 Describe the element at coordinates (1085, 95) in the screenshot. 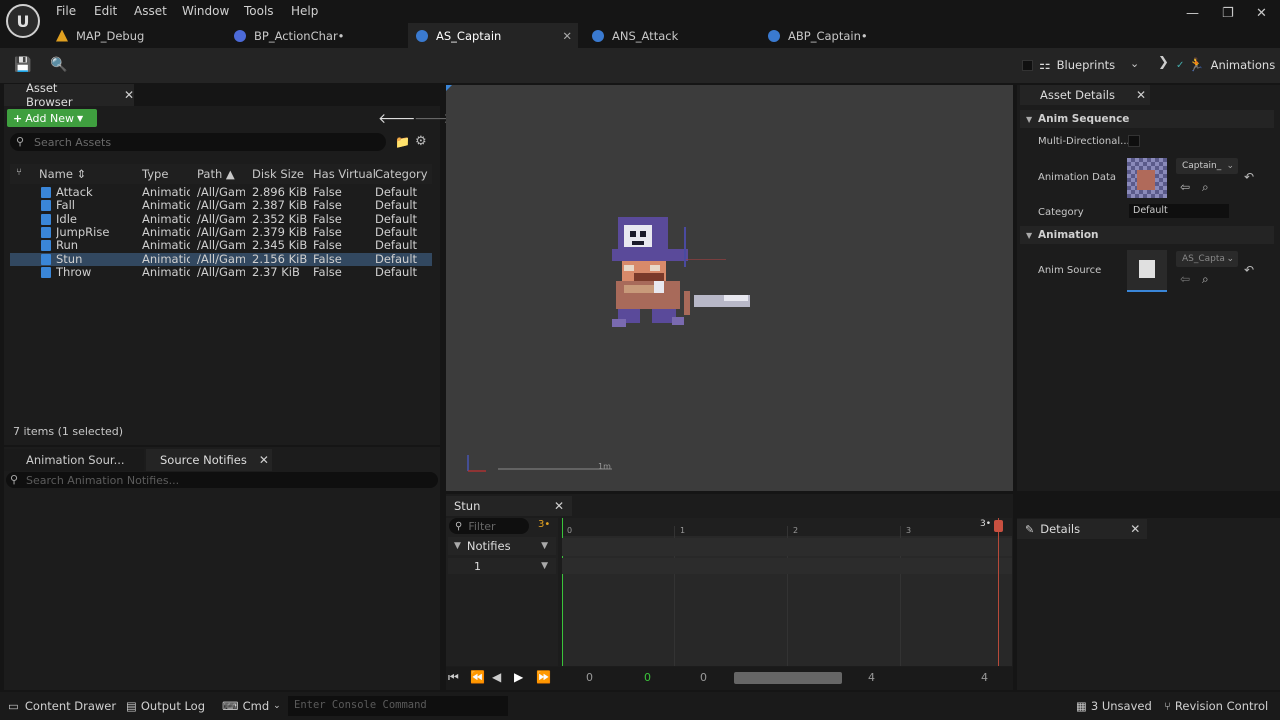

I see `asset-details-tab: Asset Details ✕` at that location.